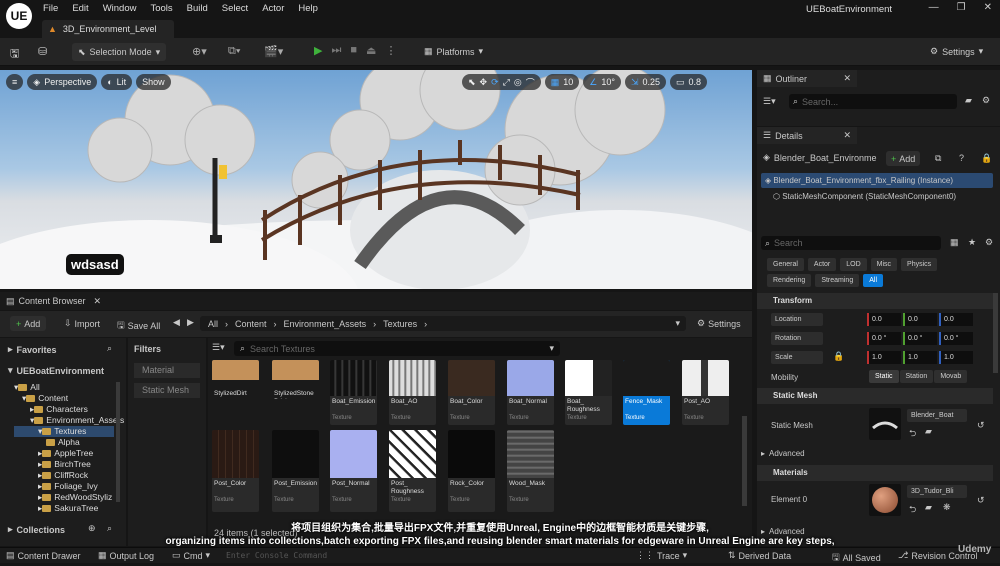 The height and width of the screenshot is (566, 1000). I want to click on star-icon: ★, so click(972, 242).